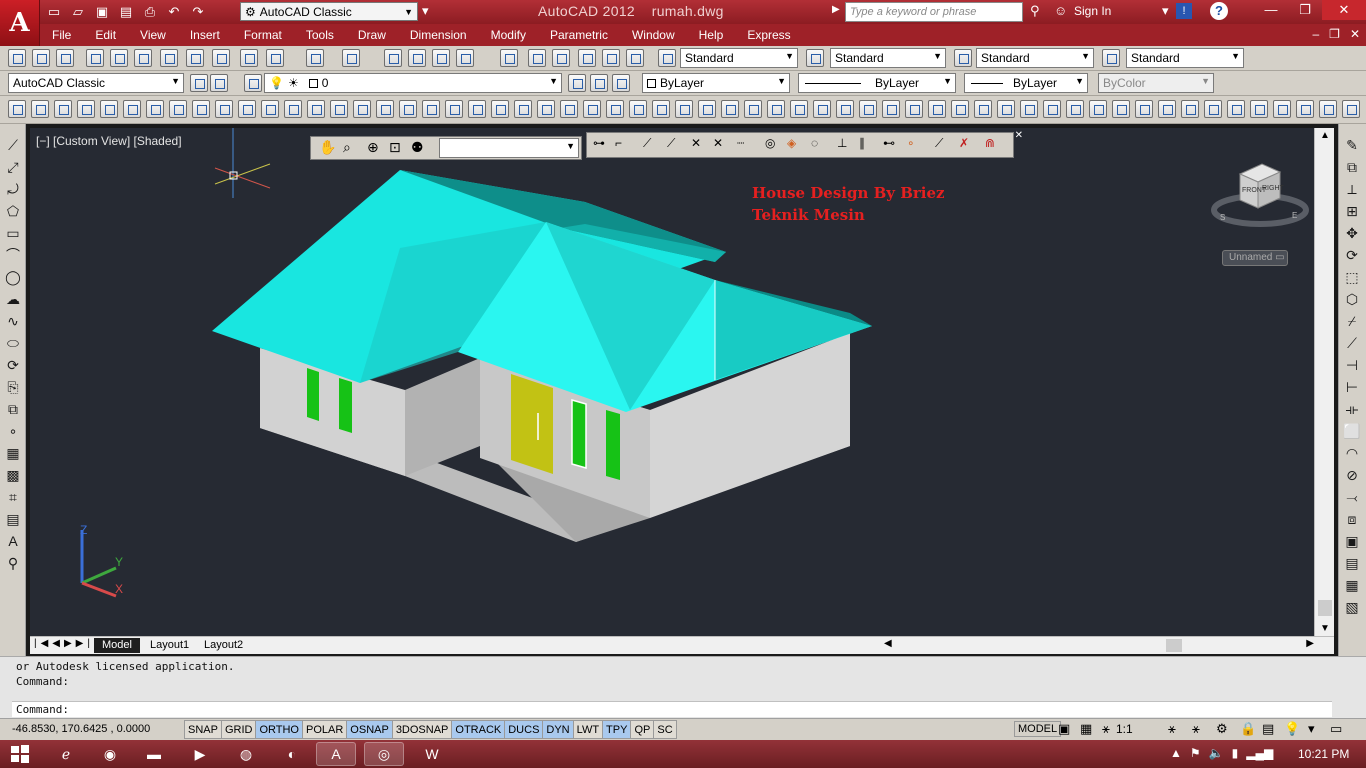  What do you see at coordinates (263, 35) in the screenshot?
I see `menu-format: Format` at bounding box center [263, 35].